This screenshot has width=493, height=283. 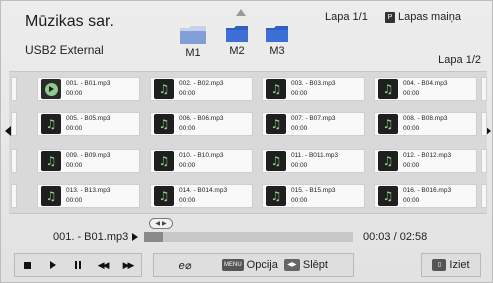 What do you see at coordinates (427, 190) in the screenshot?
I see `file-name: 016. - B016.mp3` at bounding box center [427, 190].